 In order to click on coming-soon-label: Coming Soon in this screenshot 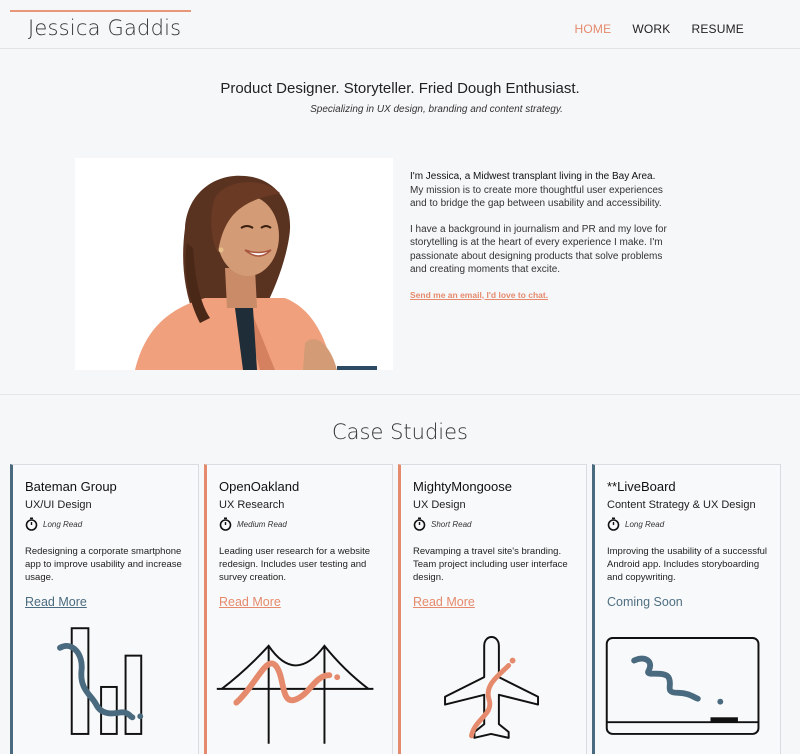, I will do `click(645, 602)`.